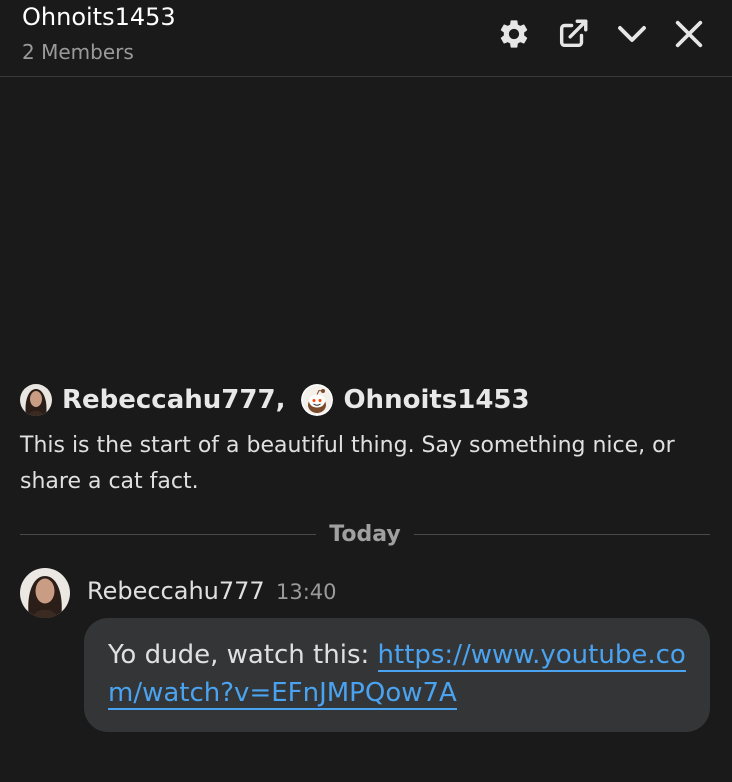 The width and height of the screenshot is (732, 782). Describe the element at coordinates (436, 400) in the screenshot. I see `participant-name: Ohnoits1453` at that location.